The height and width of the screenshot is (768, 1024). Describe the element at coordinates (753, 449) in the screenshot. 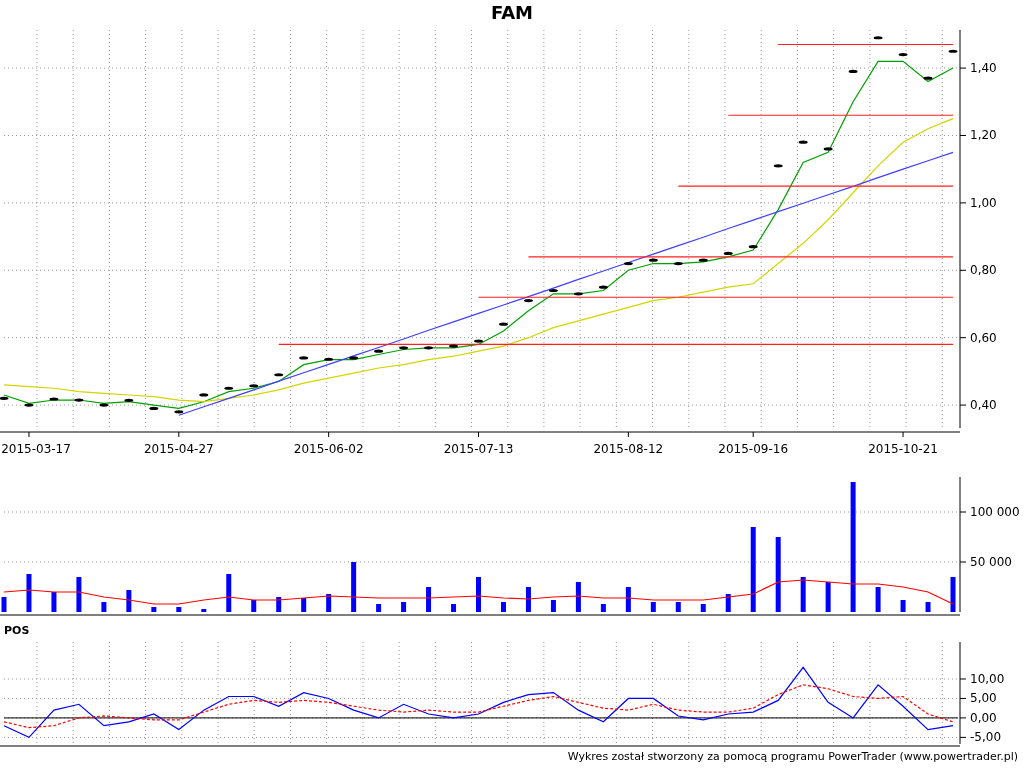

I see `axis-tick-label: 2015-09-16` at that location.